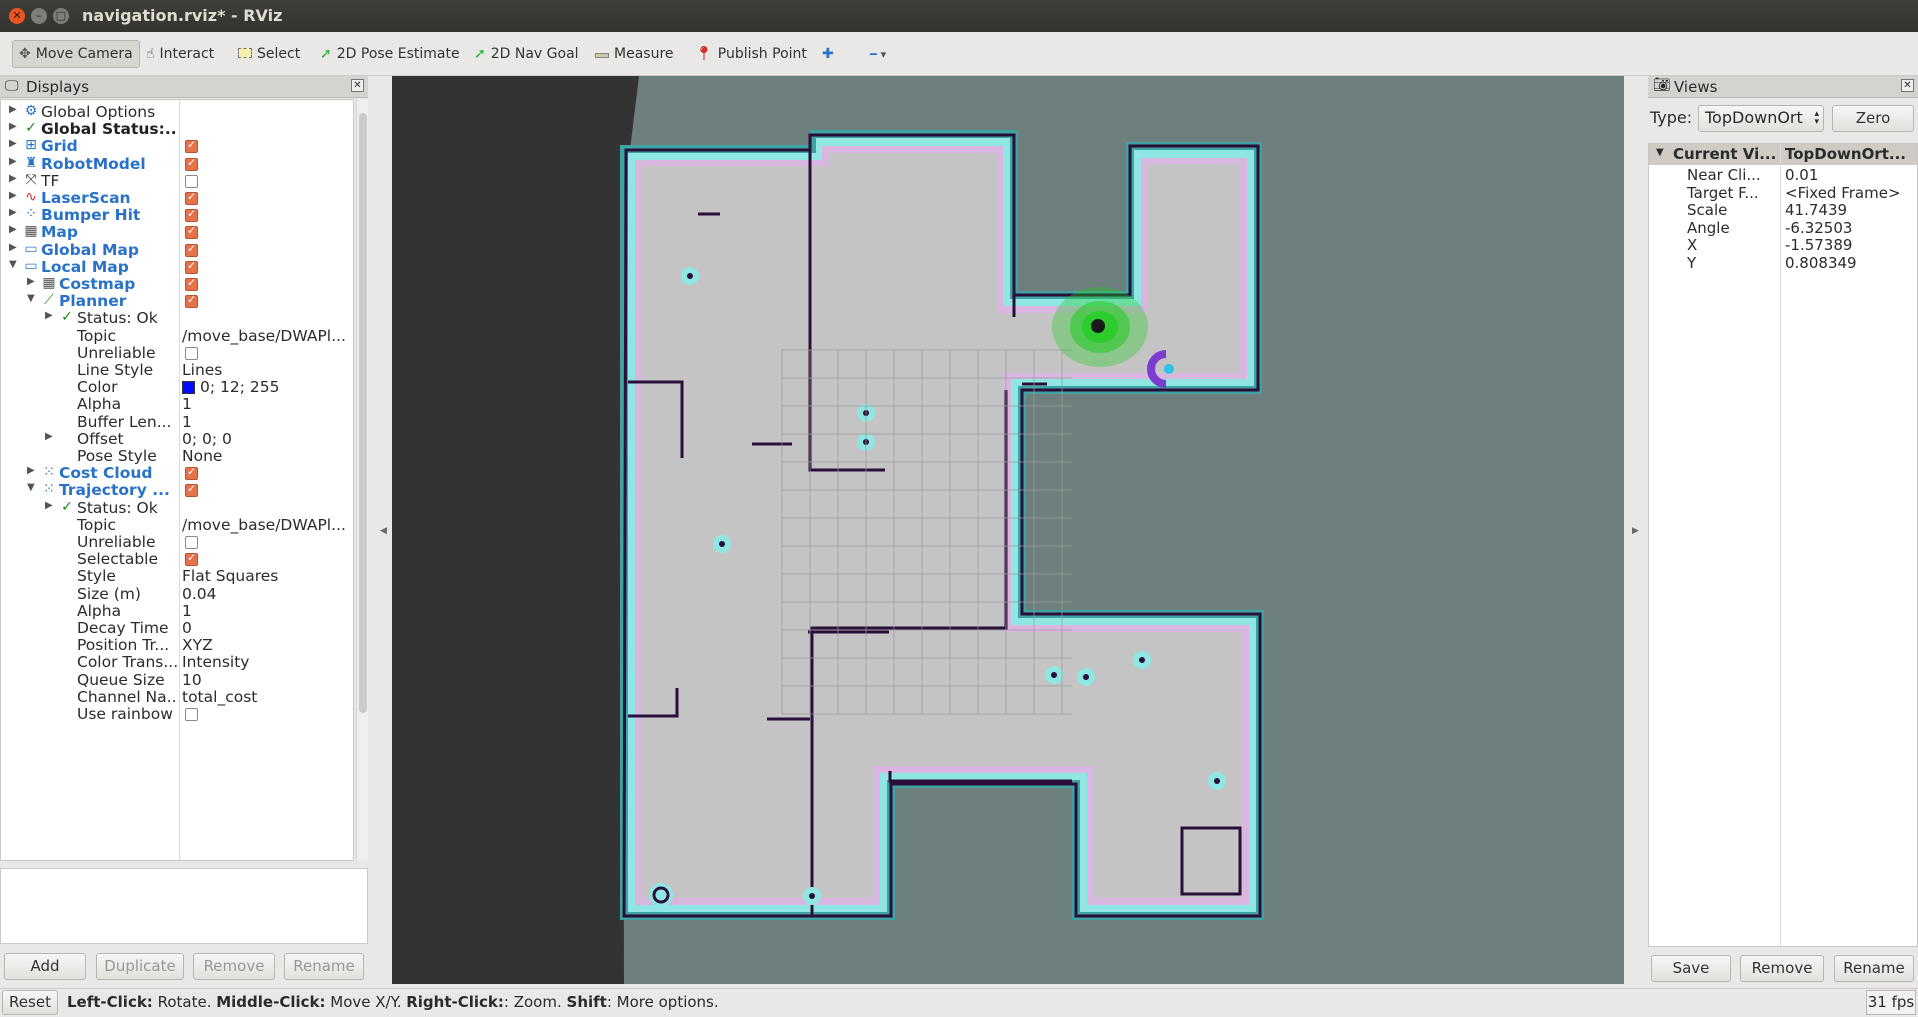  Describe the element at coordinates (1821, 263) in the screenshot. I see `view-property-value: 0.808349` at that location.